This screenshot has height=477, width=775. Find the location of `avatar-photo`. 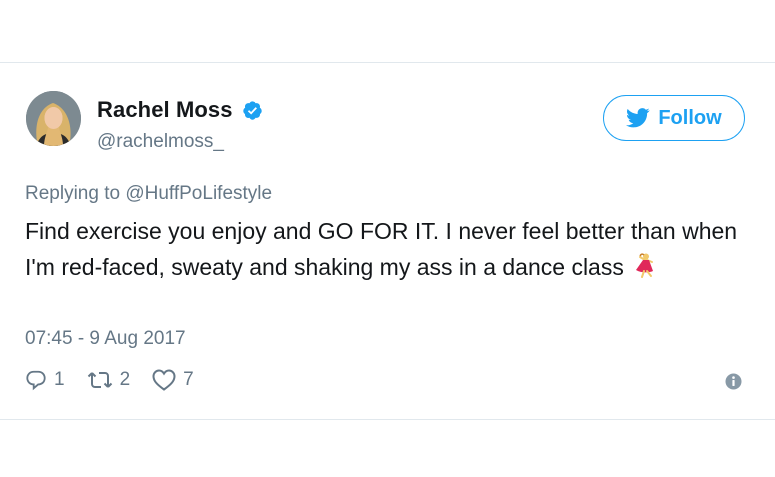

avatar-photo is located at coordinates (53, 118).